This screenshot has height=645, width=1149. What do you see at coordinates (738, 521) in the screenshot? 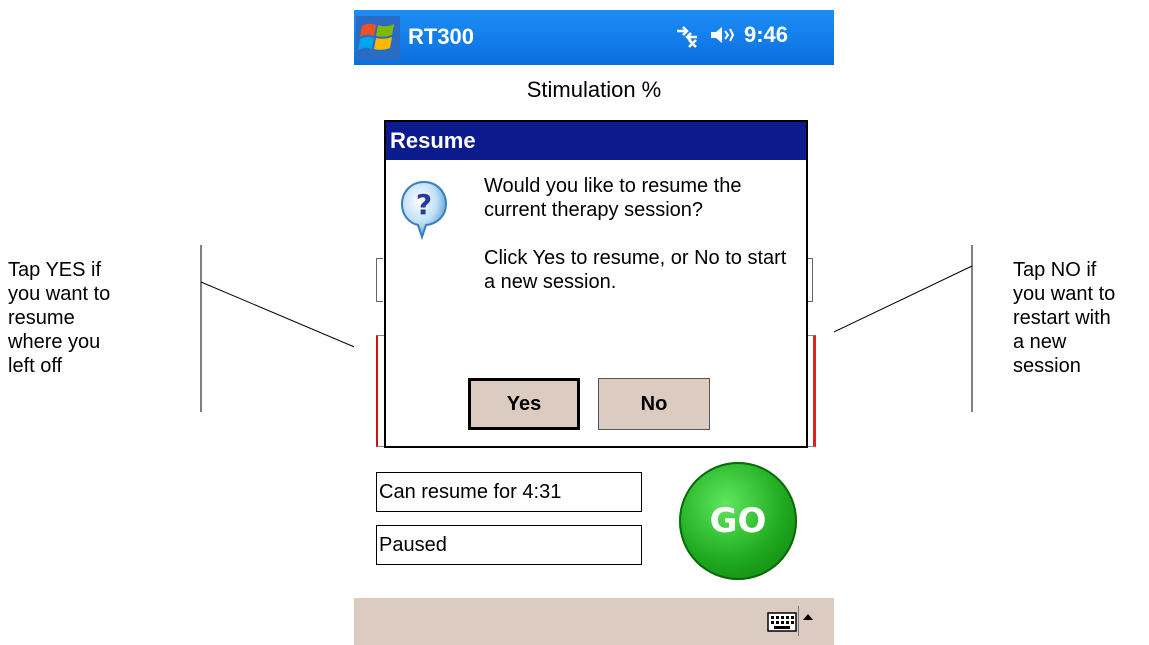
I see `go-button: GO` at bounding box center [738, 521].